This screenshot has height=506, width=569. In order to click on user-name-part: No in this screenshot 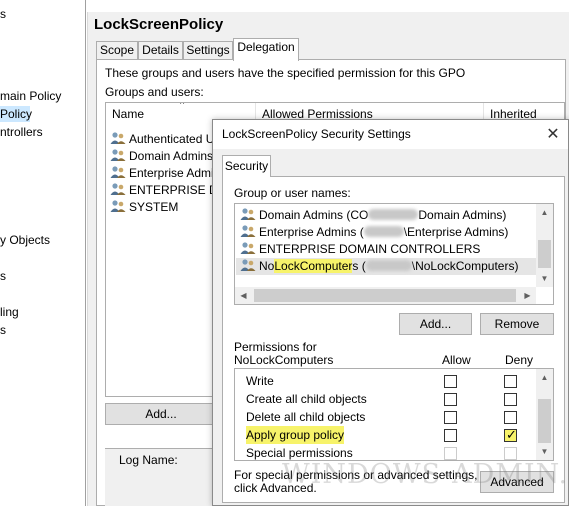, I will do `click(267, 266)`.